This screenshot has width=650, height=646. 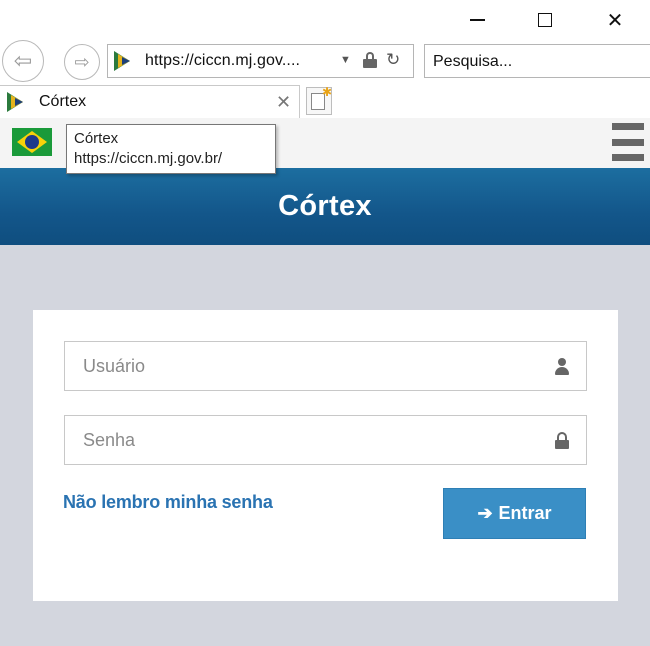 What do you see at coordinates (485, 513) in the screenshot?
I see `sign-in-icon: ➔` at bounding box center [485, 513].